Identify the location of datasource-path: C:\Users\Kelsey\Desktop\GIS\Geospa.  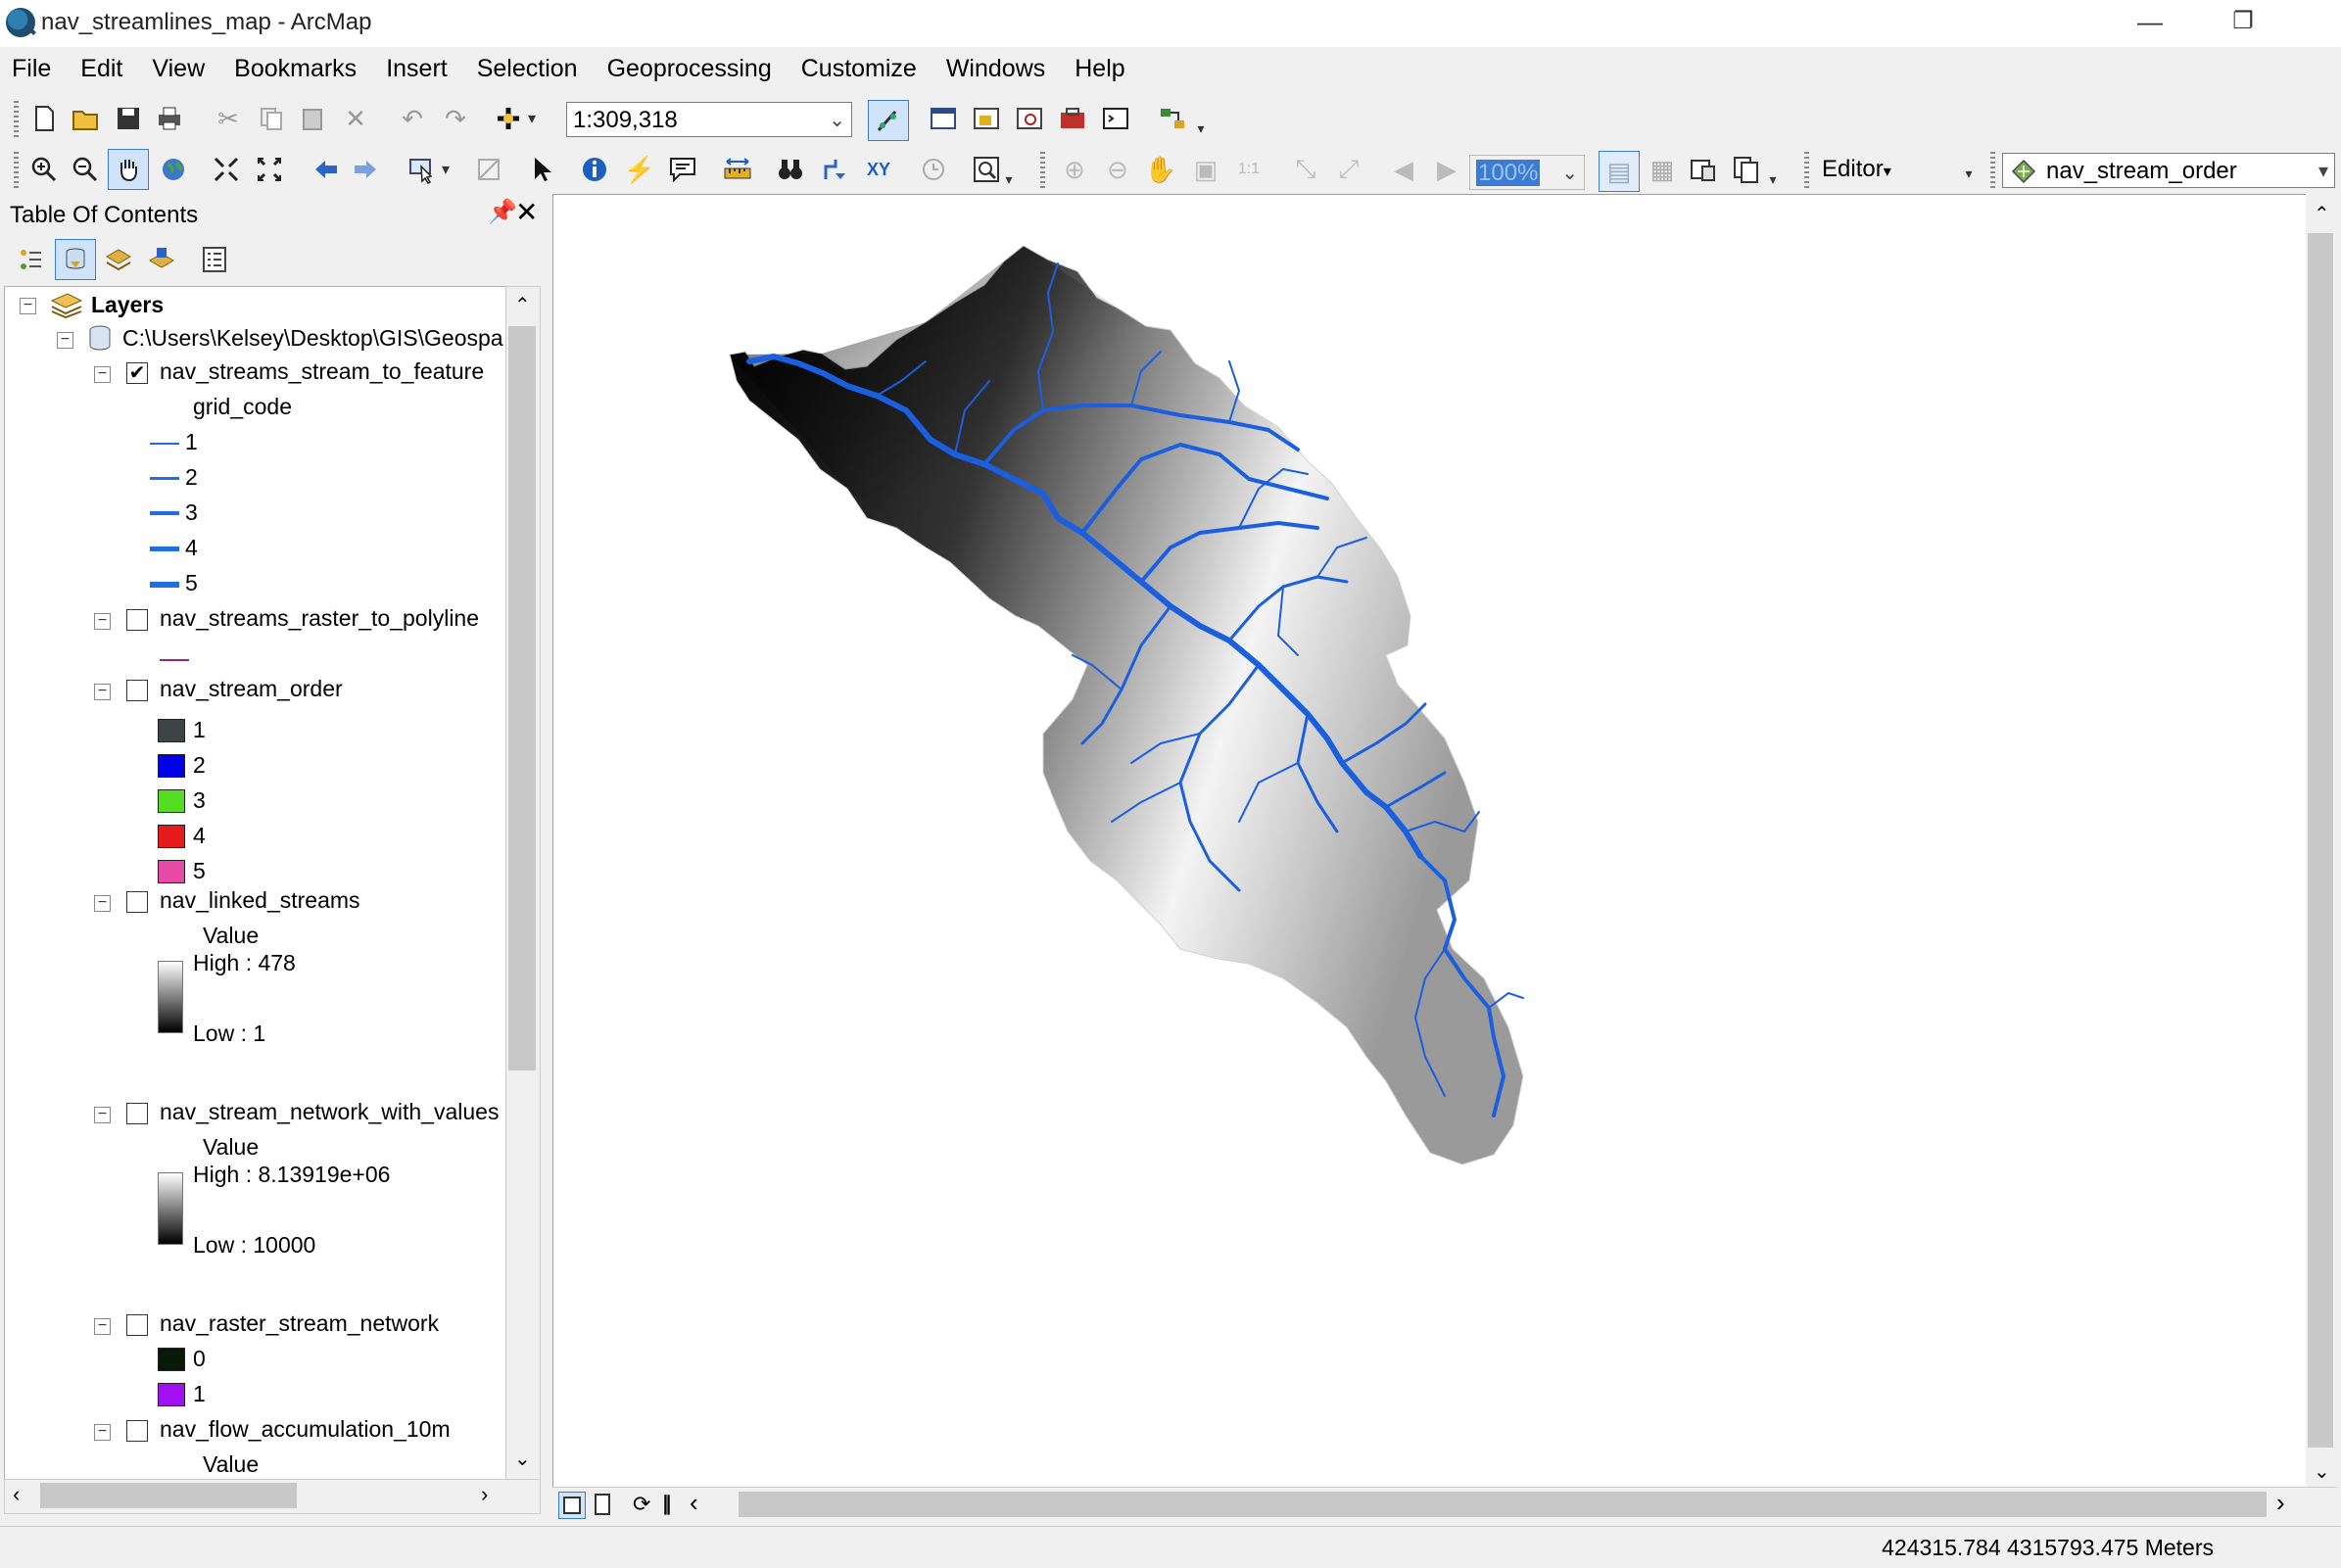
(312, 338).